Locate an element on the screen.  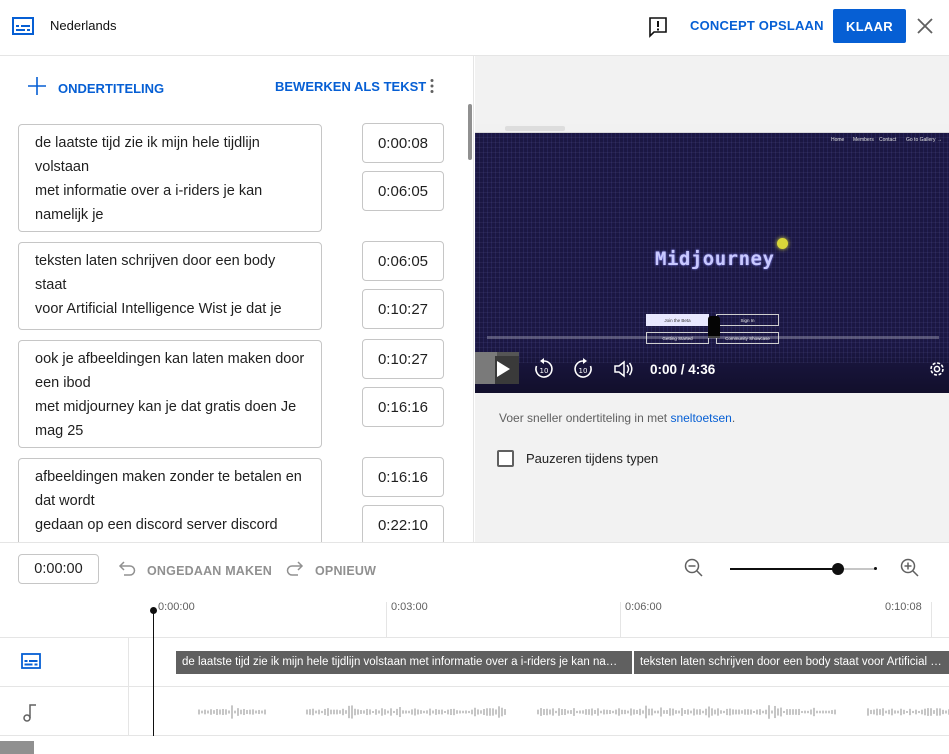
zoom-in-icon is located at coordinates (910, 570).